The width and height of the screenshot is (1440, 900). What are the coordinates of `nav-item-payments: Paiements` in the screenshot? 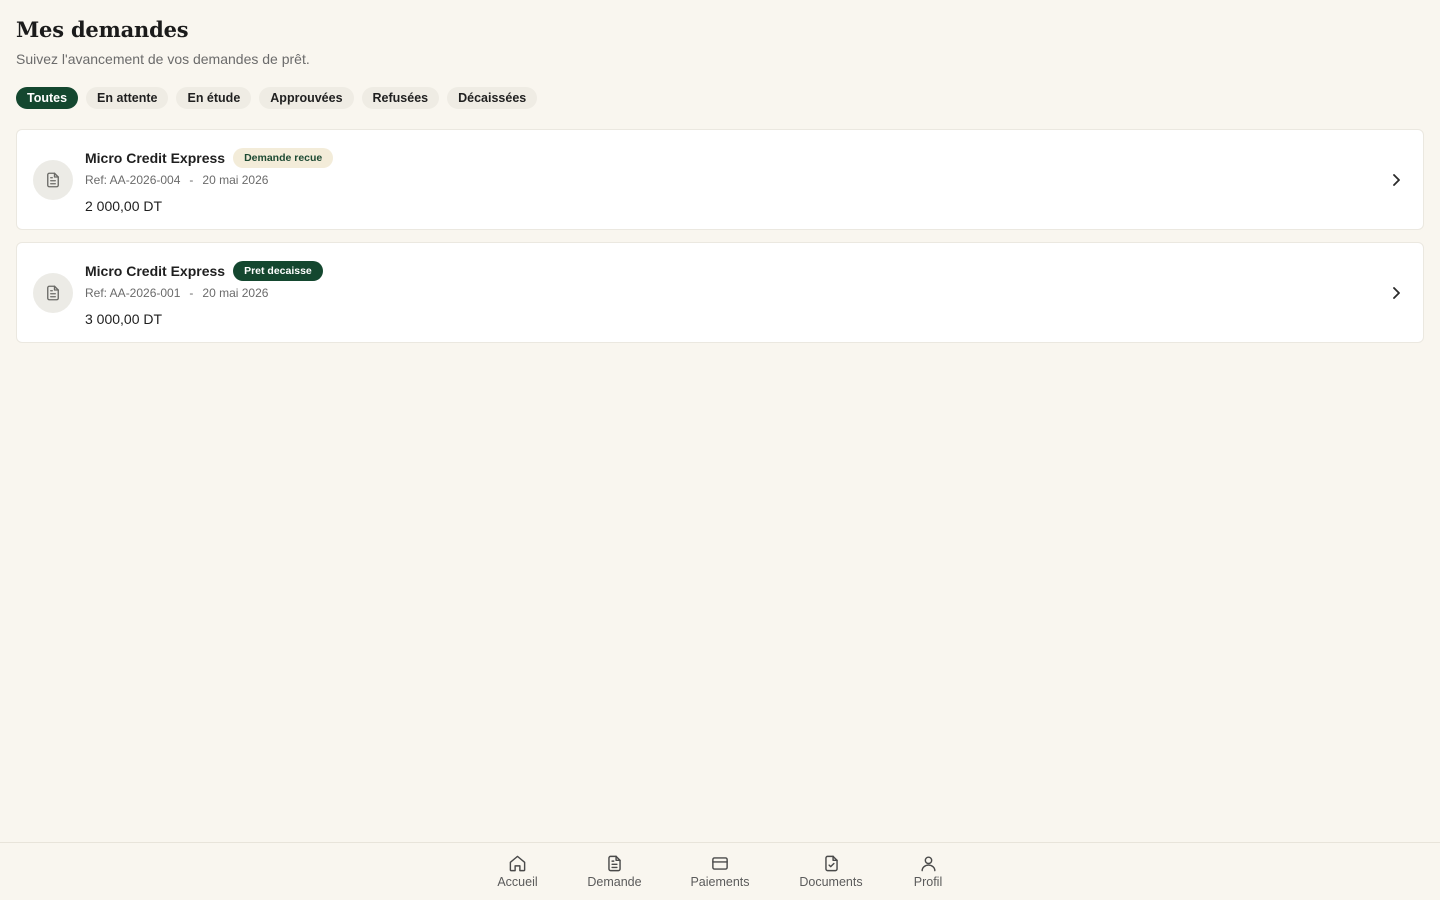 It's located at (720, 871).